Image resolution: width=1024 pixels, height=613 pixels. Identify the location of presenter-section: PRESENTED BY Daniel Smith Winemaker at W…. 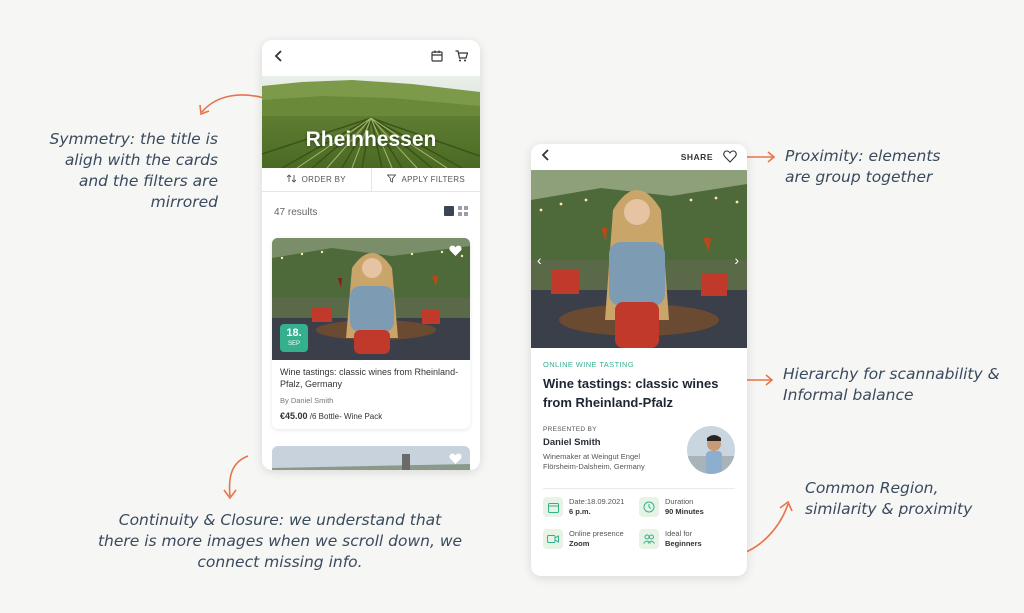
(639, 450).